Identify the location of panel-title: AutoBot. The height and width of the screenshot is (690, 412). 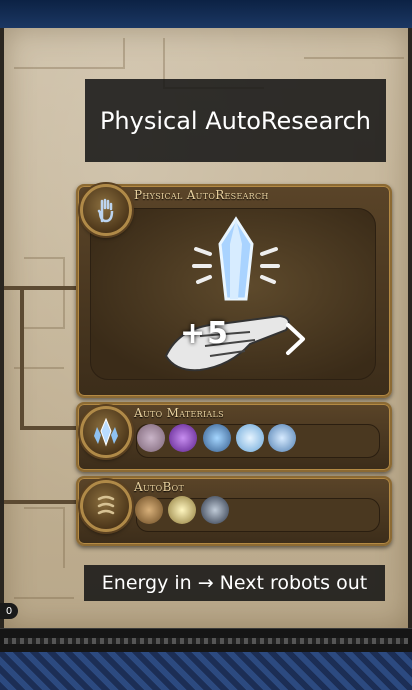
(159, 487).